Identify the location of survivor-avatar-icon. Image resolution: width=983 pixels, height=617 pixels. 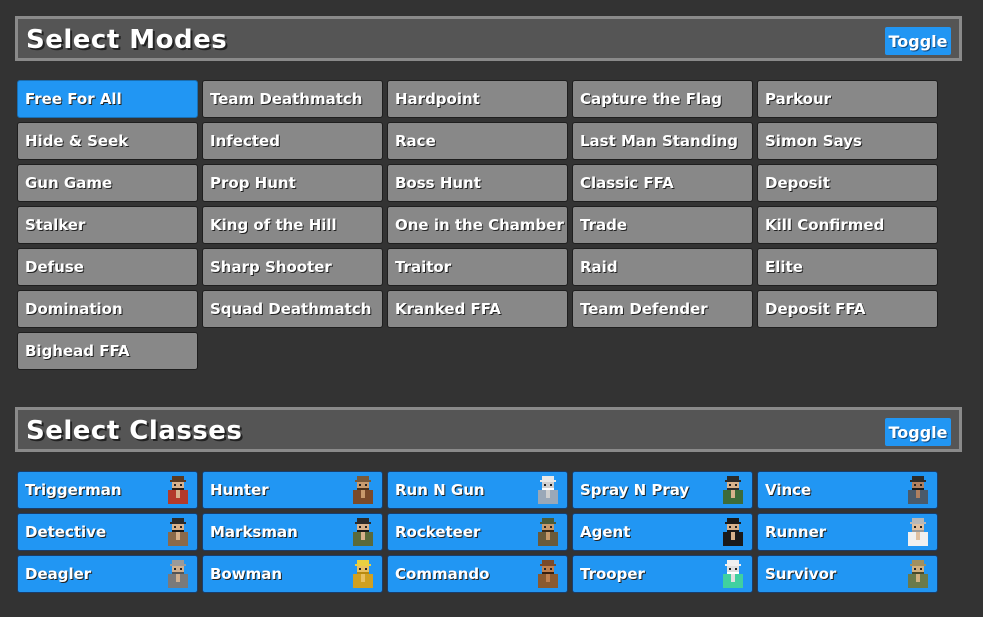
(918, 574).